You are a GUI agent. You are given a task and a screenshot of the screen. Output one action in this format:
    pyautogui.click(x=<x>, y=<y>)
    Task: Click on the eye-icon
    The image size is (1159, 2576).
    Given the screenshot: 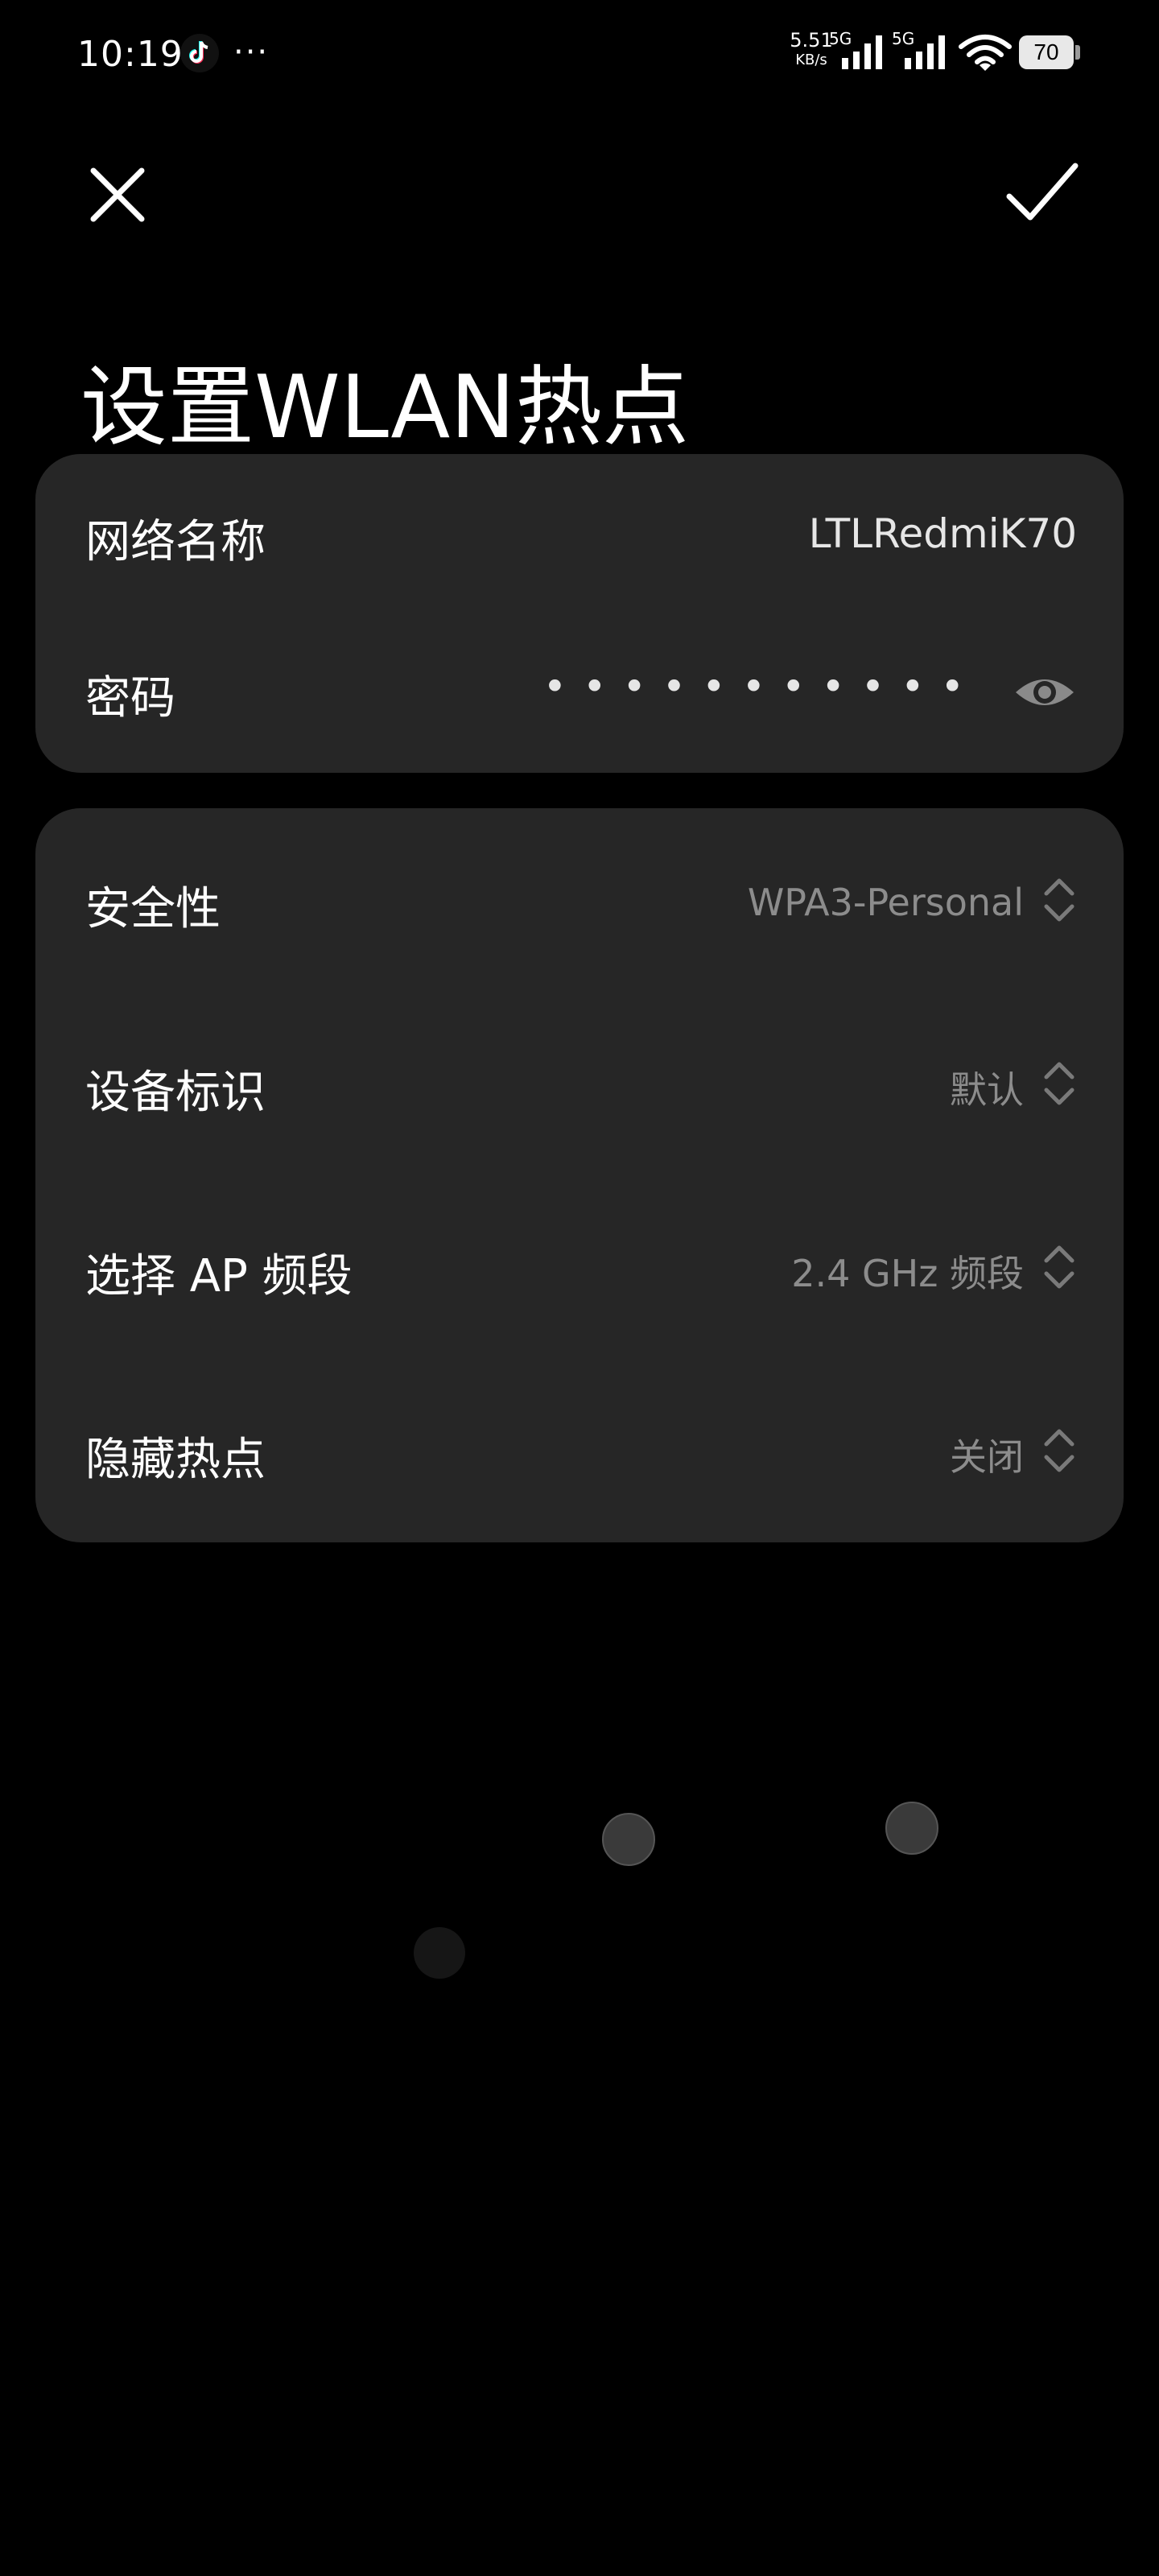 What is the action you would take?
    pyautogui.click(x=1045, y=692)
    